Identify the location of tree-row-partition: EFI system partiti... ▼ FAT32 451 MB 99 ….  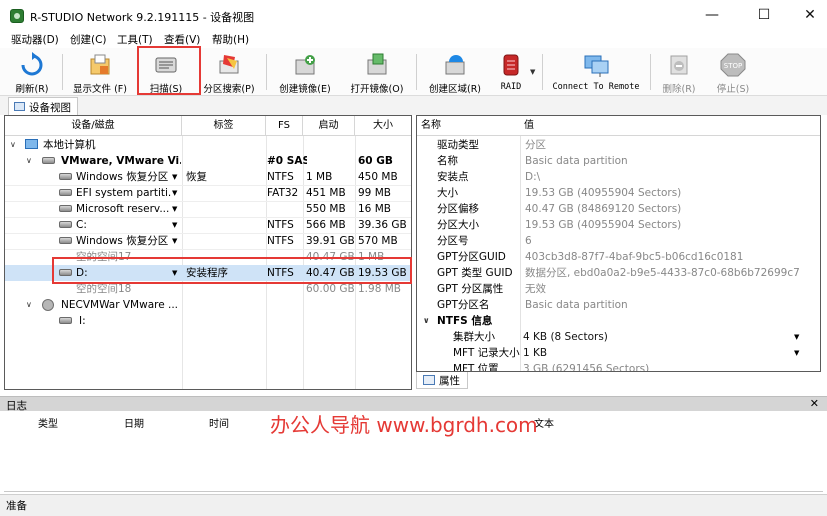
(208, 193).